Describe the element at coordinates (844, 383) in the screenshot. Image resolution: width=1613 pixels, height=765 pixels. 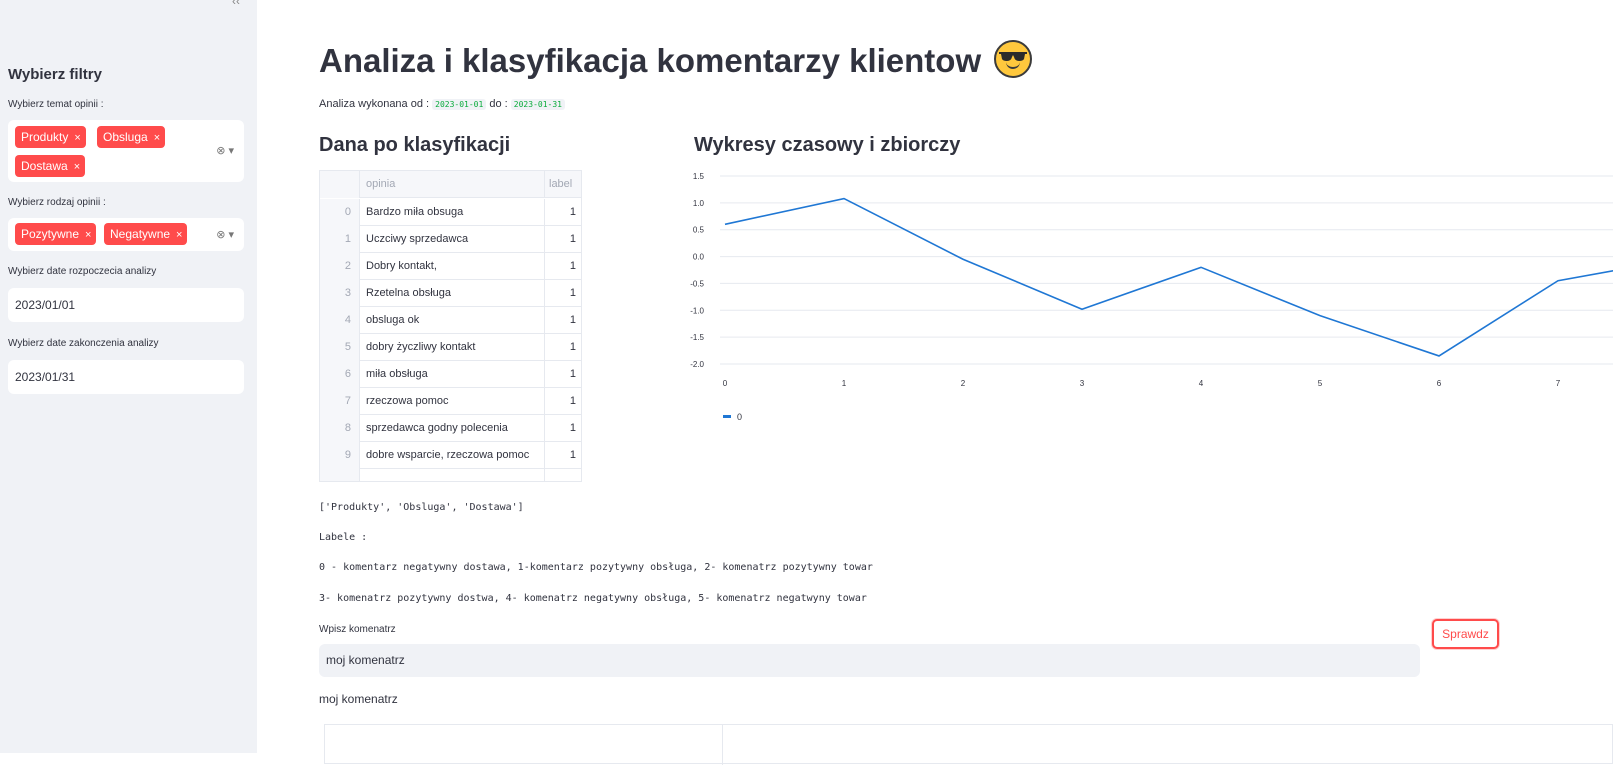
I see `x-tick-label: 1` at that location.